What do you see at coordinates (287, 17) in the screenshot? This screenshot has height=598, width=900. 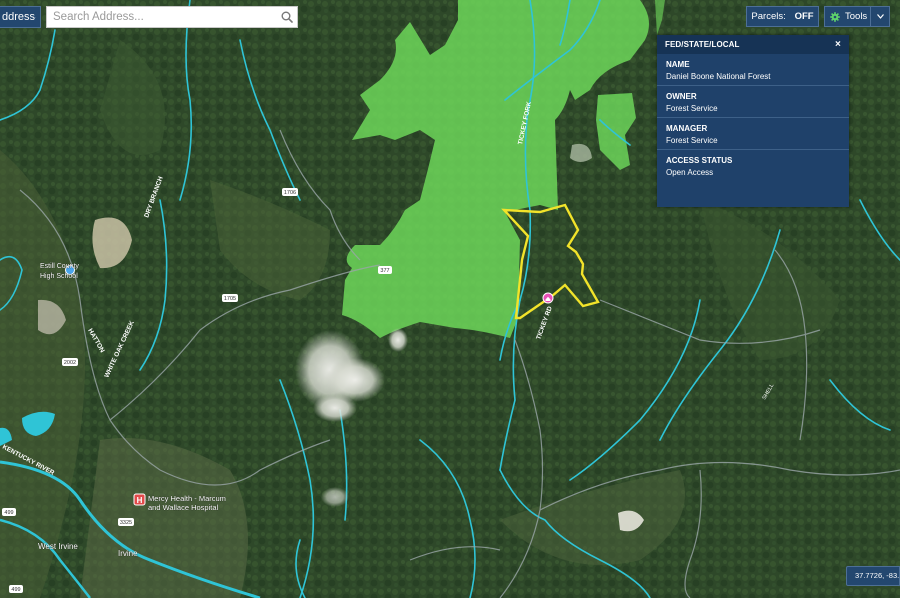 I see `search-icon` at bounding box center [287, 17].